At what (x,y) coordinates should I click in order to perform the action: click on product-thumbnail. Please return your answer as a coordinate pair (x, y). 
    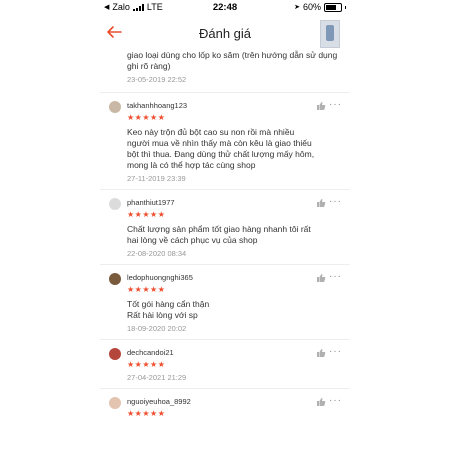
    Looking at the image, I should click on (330, 34).